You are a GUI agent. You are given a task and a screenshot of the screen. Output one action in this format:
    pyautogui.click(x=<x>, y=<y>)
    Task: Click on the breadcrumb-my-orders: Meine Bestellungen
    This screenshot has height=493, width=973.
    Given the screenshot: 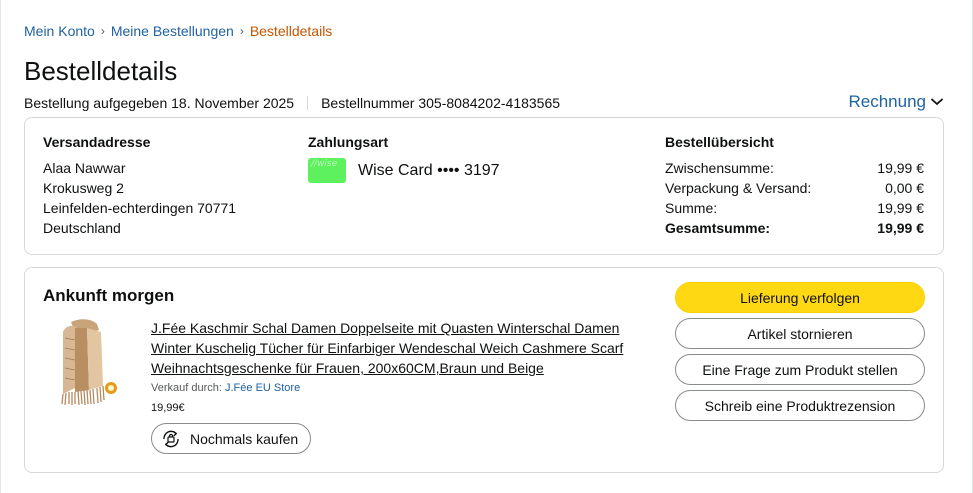 What is the action you would take?
    pyautogui.click(x=172, y=31)
    